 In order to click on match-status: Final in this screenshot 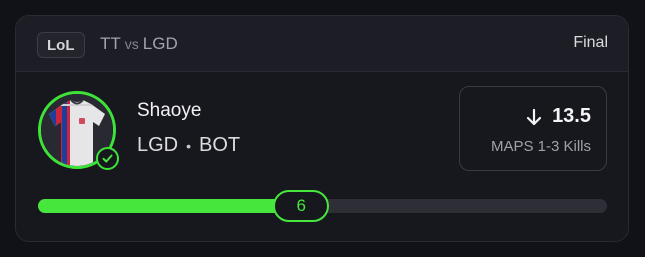, I will do `click(590, 42)`.